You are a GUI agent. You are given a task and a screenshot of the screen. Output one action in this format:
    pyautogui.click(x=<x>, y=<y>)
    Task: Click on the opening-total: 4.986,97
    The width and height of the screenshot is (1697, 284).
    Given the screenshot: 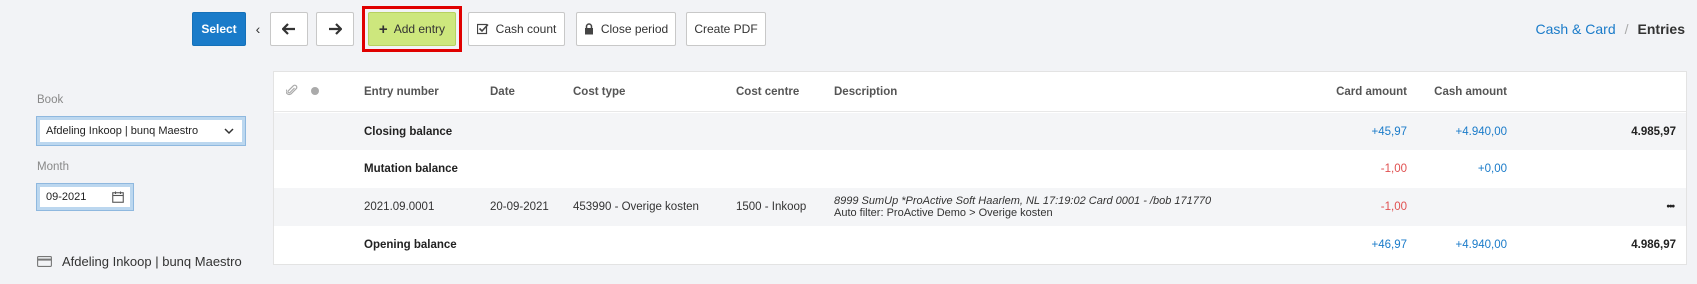 What is the action you would take?
    pyautogui.click(x=1653, y=245)
    